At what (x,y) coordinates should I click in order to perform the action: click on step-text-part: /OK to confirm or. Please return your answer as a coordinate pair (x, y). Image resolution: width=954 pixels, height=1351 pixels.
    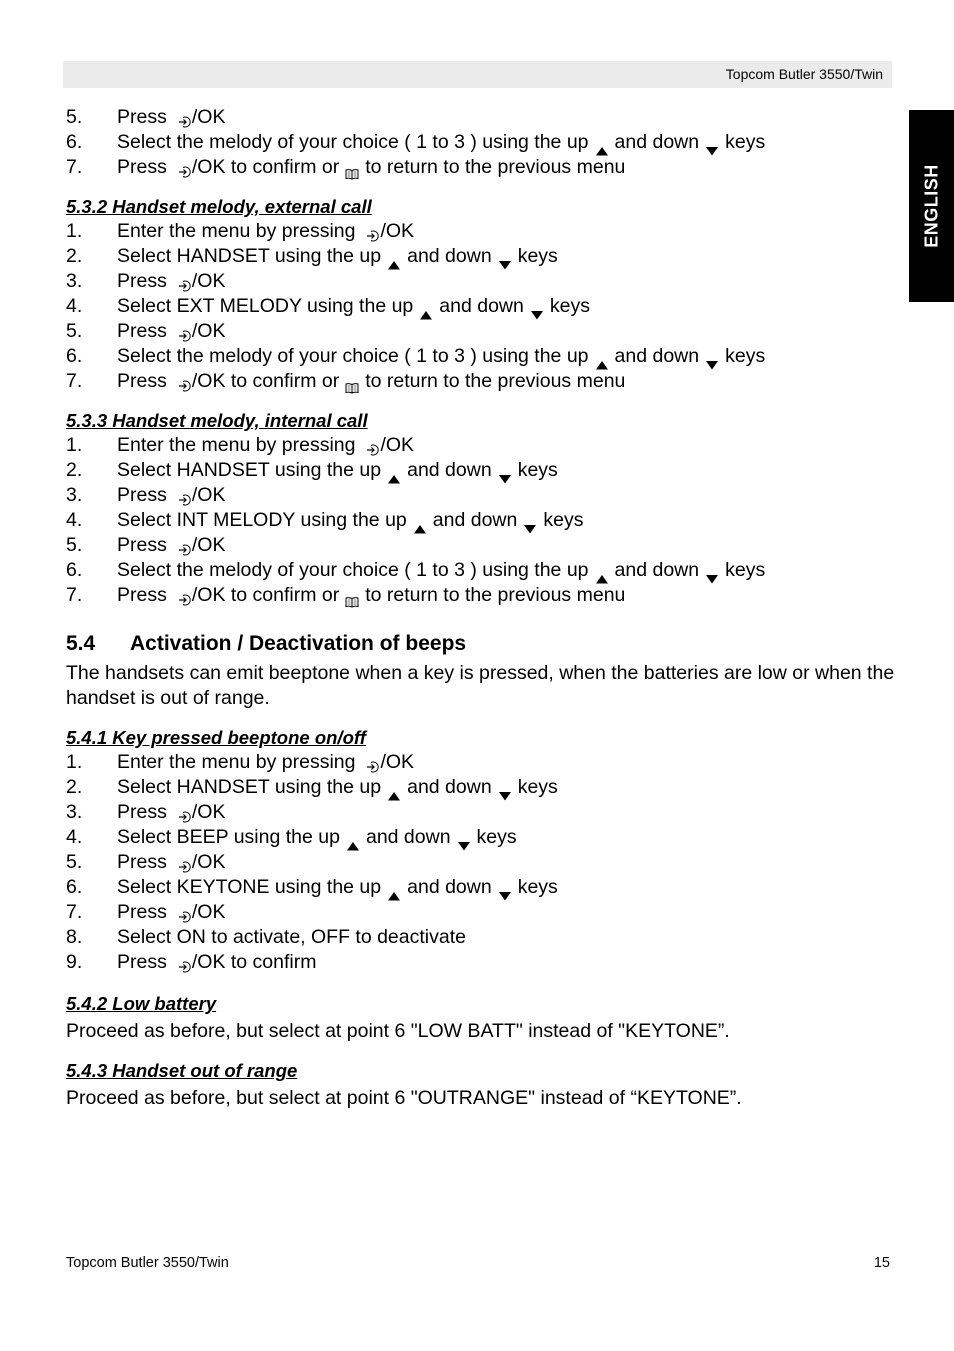
    Looking at the image, I should click on (265, 167).